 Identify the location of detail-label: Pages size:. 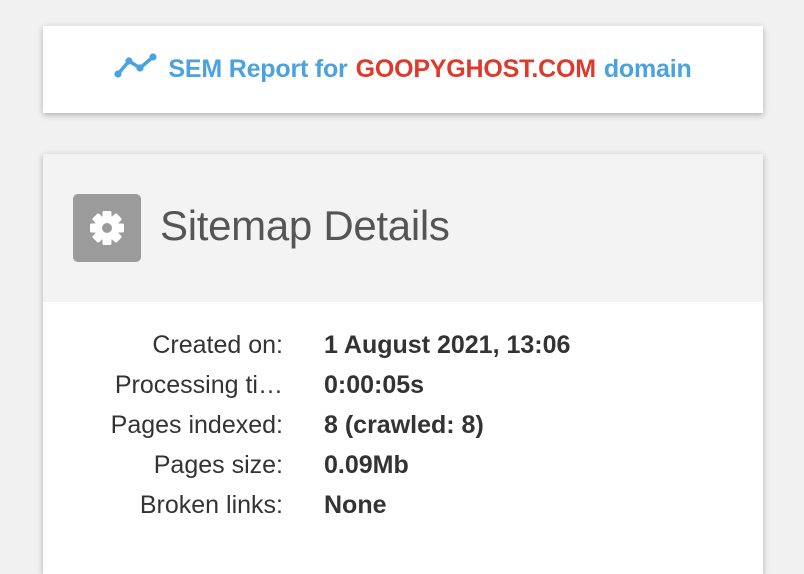
(218, 464).